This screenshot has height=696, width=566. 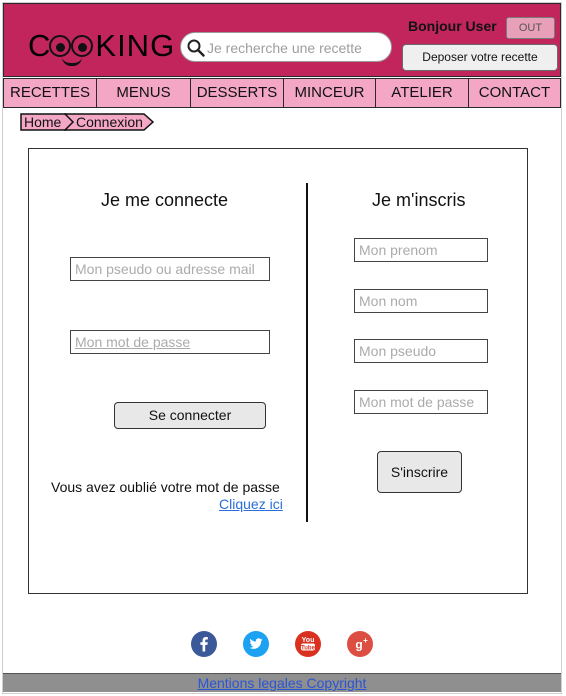 I want to click on nav-item-minceur: MINCEUR, so click(x=330, y=93).